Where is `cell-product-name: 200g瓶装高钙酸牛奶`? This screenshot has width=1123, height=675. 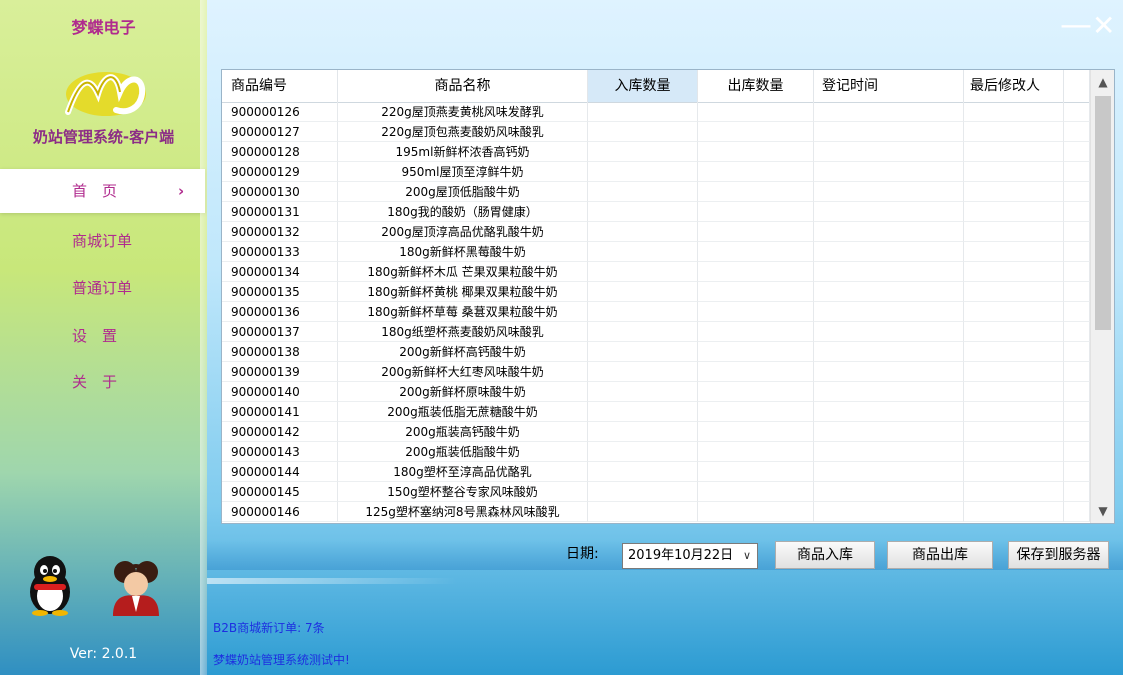
cell-product-name: 200g瓶装高钙酸牛奶 is located at coordinates (463, 432).